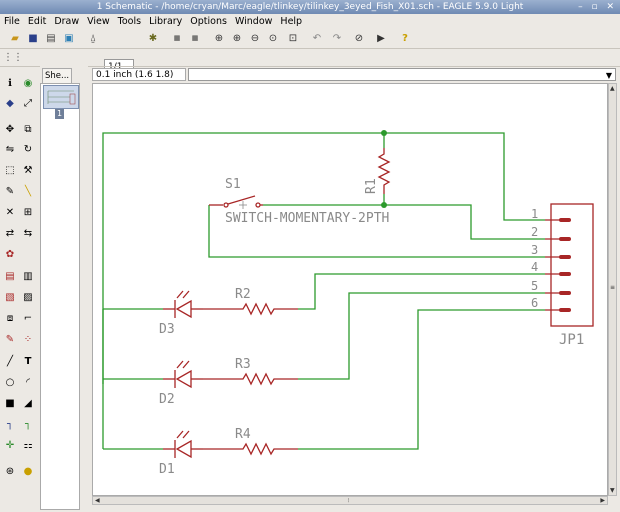  I want to click on scr-icon: ▦, so click(177, 38).